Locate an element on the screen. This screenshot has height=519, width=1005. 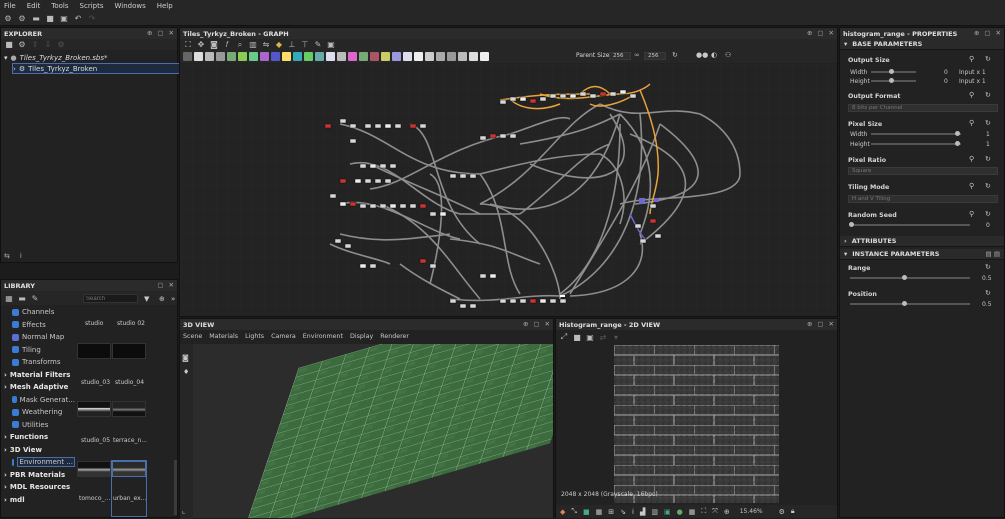
zoom-fit-icon: ⛶ is located at coordinates (703, 511).